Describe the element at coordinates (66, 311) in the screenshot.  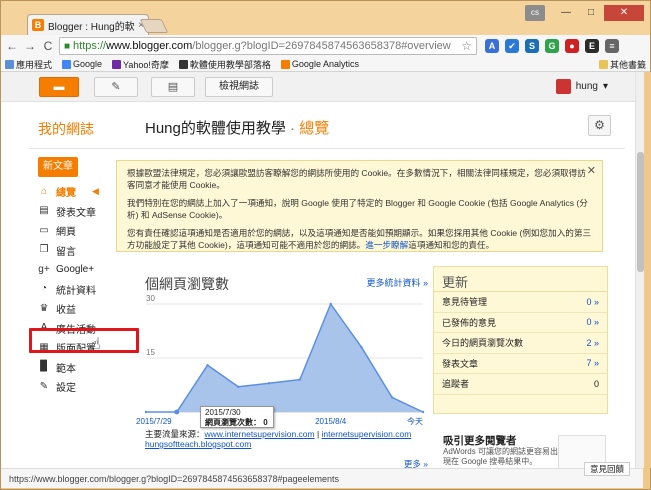
I see `sidebar-item-label: 收益` at that location.